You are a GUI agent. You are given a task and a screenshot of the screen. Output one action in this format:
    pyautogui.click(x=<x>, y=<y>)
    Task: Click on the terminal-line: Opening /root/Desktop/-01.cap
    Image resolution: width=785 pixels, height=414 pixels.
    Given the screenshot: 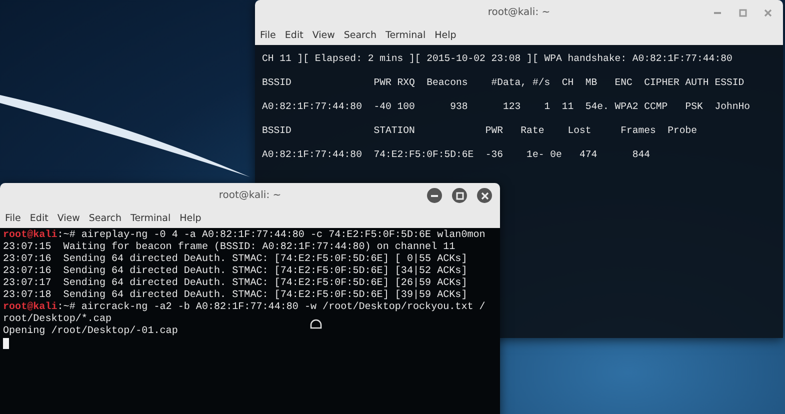 What is the action you would take?
    pyautogui.click(x=90, y=332)
    